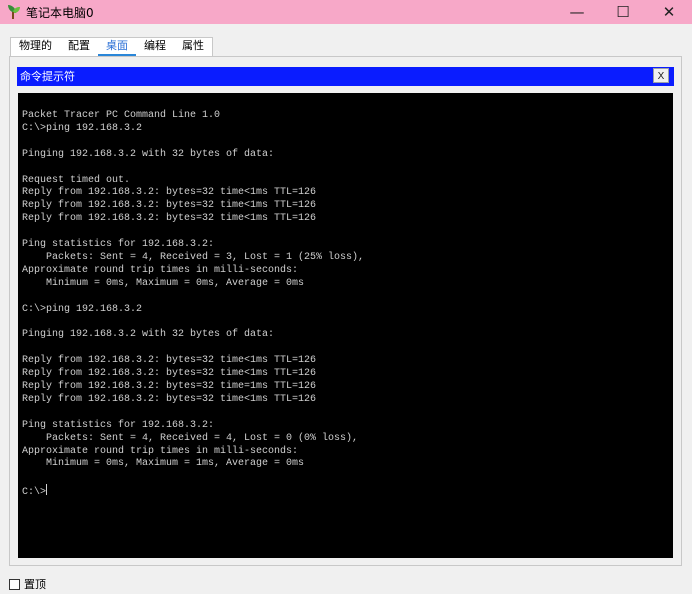  I want to click on maximize-button: ☐, so click(623, 12).